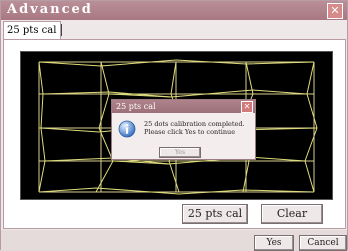 The image size is (348, 251). Describe the element at coordinates (274, 243) in the screenshot. I see `yes-button: Yes` at that location.